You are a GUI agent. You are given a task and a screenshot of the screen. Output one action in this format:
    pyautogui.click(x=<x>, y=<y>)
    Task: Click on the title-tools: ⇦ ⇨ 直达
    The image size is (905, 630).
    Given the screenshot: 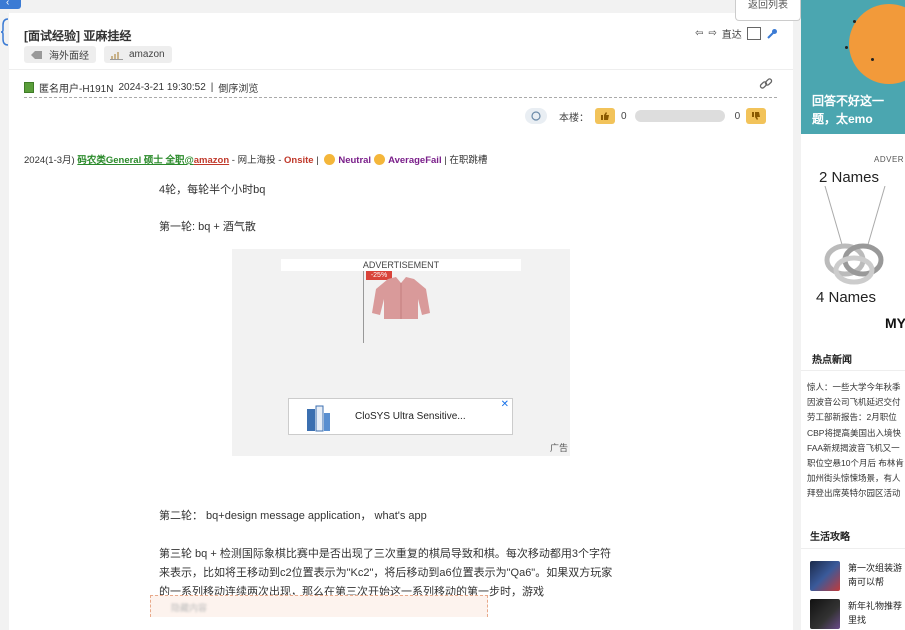 What is the action you would take?
    pyautogui.click(x=736, y=33)
    